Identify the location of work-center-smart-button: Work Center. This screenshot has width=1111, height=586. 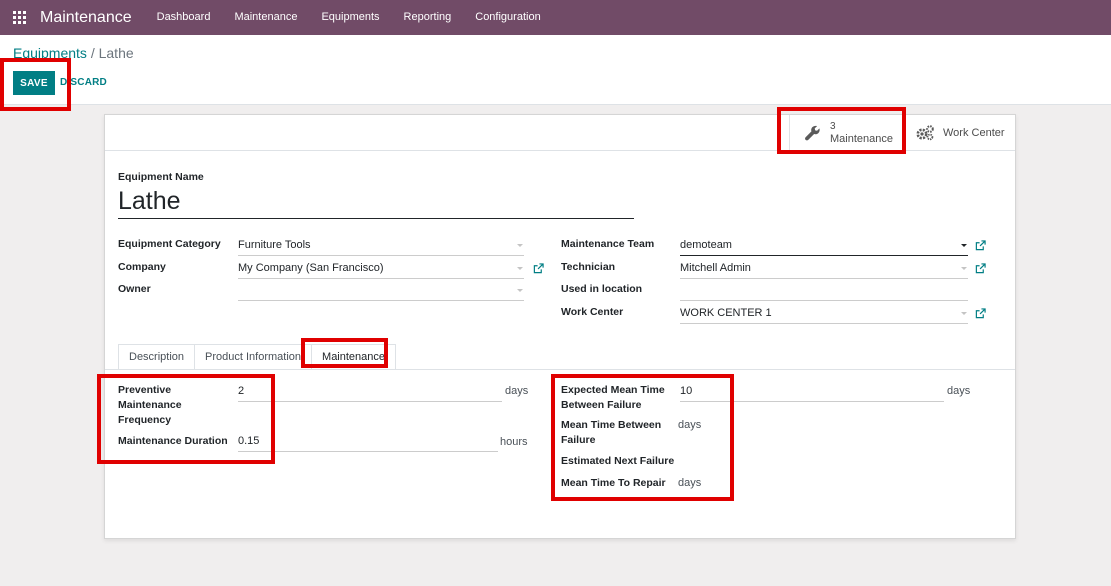
(958, 133).